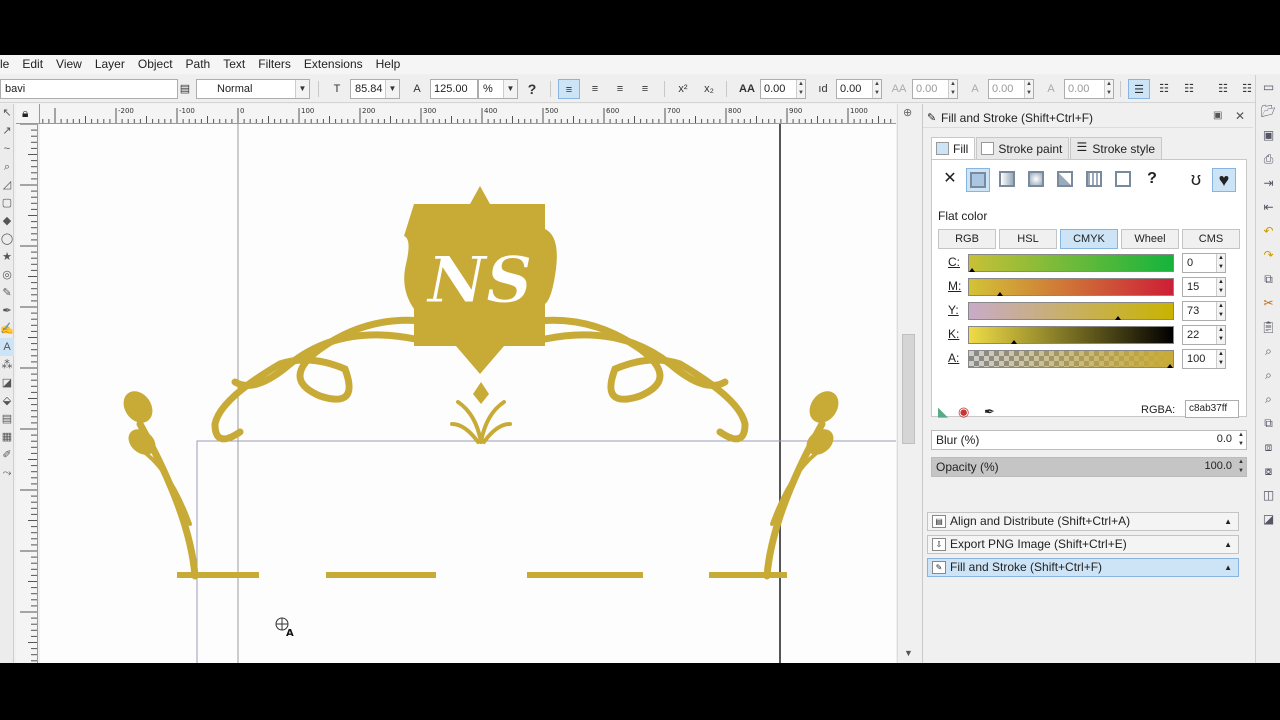 This screenshot has height=720, width=1280. What do you see at coordinates (1089, 467) in the screenshot?
I see `opacity-slider: Opacity (%) 100.0 ▲ ▼` at bounding box center [1089, 467].